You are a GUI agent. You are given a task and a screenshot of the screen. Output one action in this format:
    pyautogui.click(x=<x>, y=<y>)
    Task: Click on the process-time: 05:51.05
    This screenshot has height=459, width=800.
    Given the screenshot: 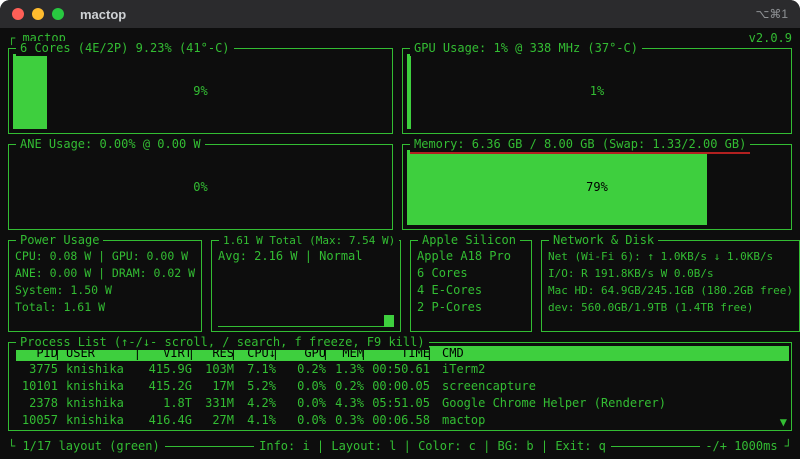 What is the action you would take?
    pyautogui.click(x=401, y=403)
    